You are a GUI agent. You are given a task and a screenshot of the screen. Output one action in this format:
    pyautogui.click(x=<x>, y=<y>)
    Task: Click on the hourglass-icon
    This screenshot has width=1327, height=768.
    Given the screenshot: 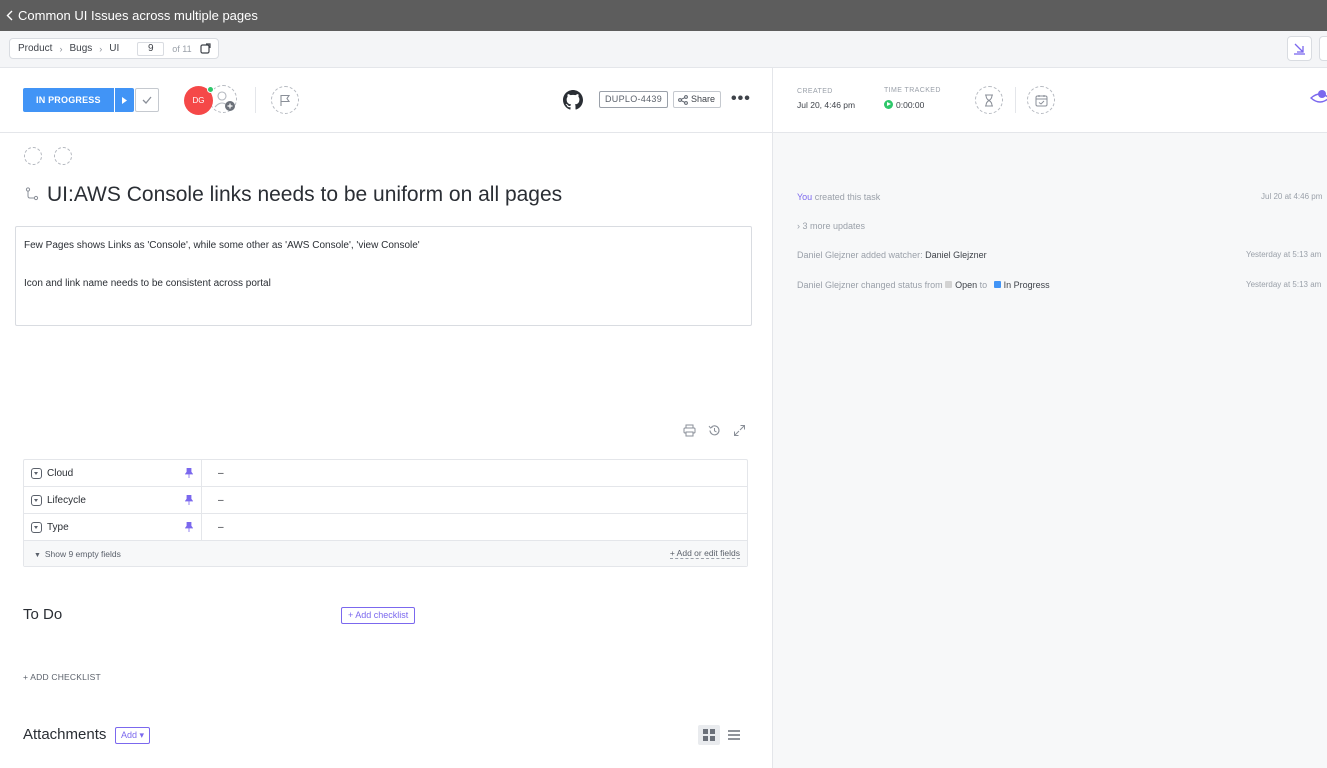 What is the action you would take?
    pyautogui.click(x=989, y=100)
    